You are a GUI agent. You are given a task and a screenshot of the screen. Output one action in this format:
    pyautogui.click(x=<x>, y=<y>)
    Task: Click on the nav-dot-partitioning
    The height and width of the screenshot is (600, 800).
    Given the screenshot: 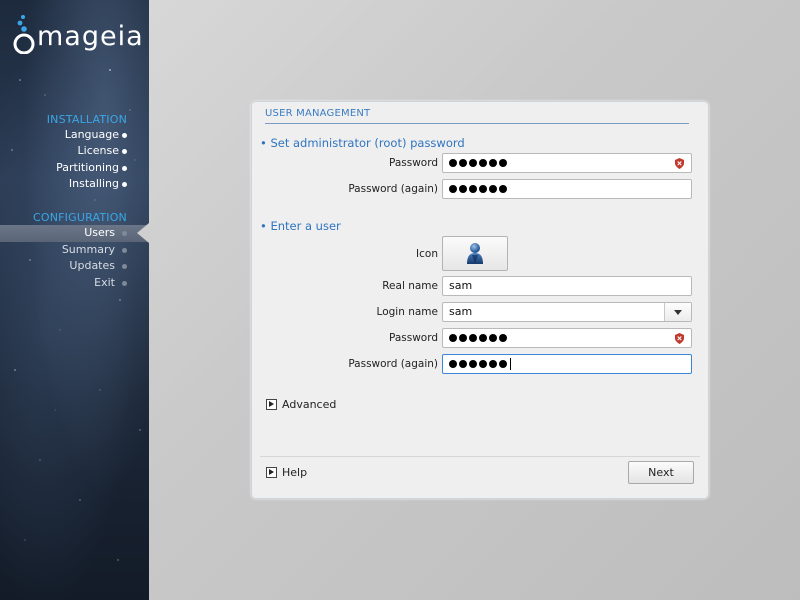 What is the action you would take?
    pyautogui.click(x=124, y=168)
    